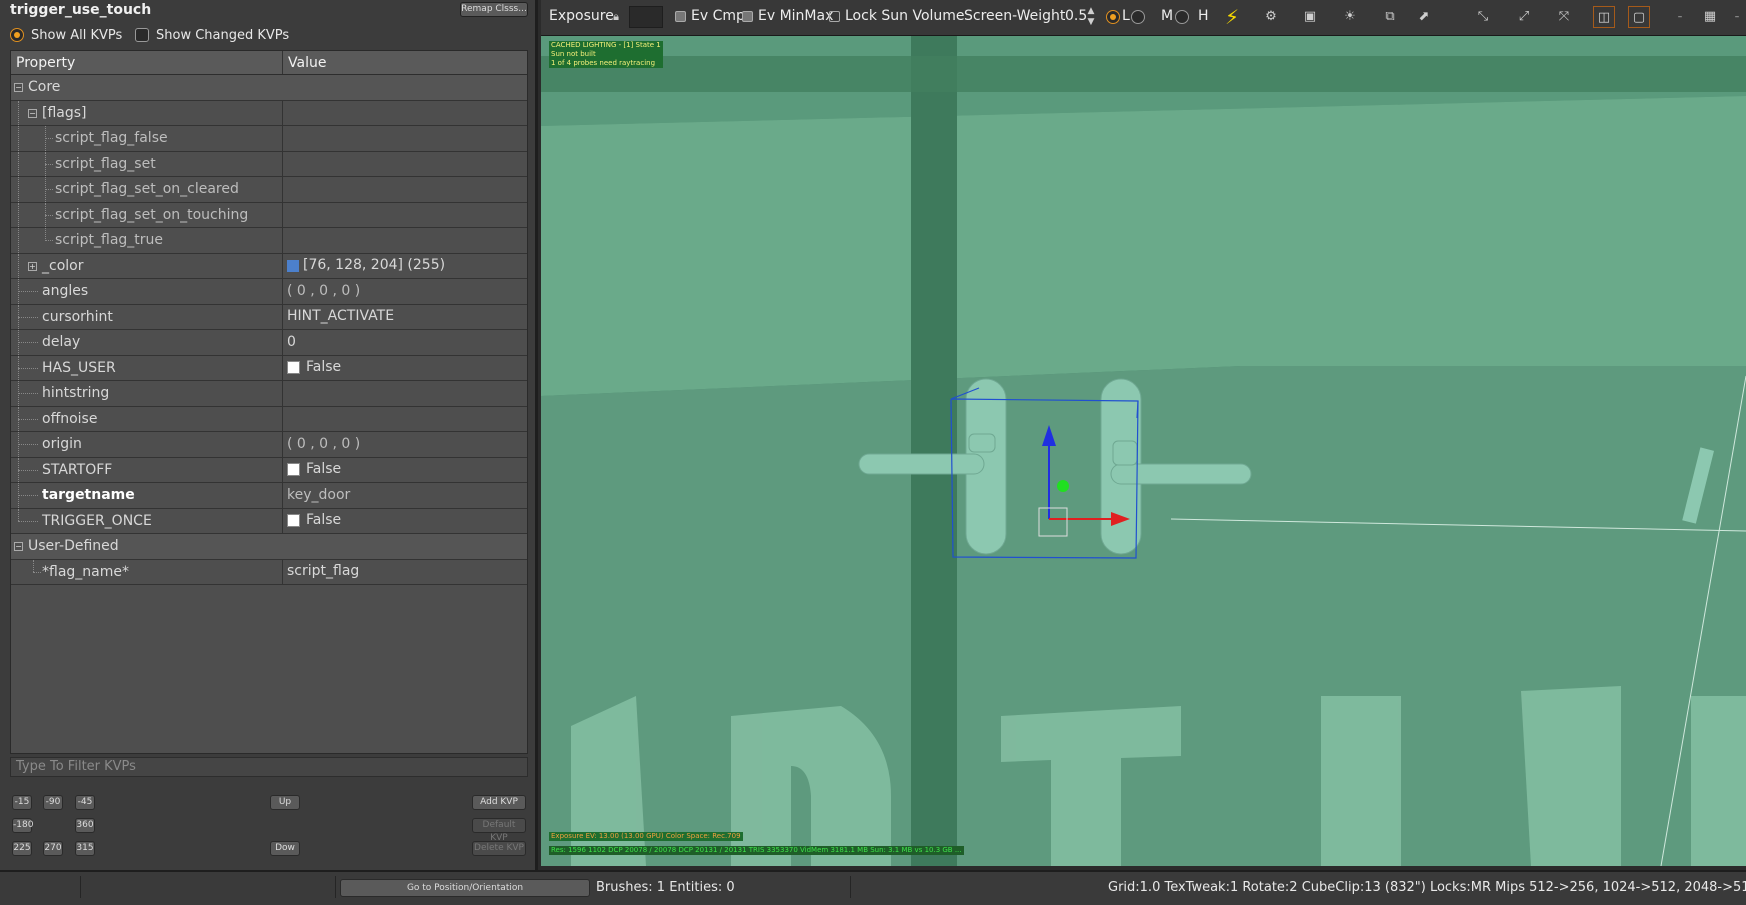  I want to click on spinner-icon: ▲ ▼, so click(1091, 17).